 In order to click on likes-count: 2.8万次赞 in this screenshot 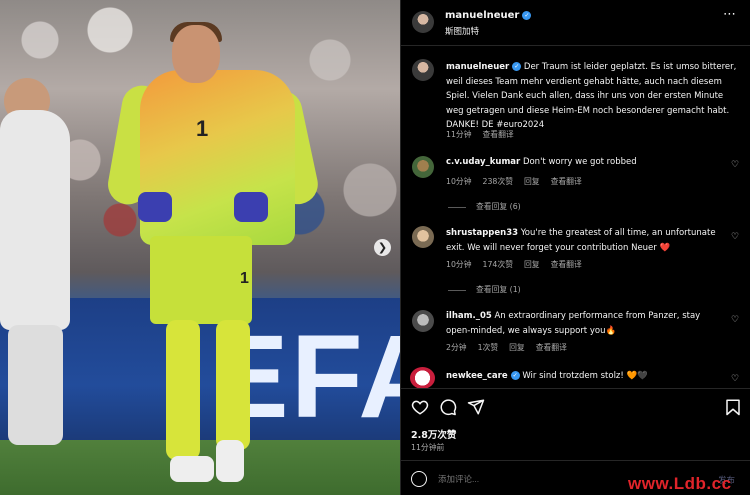, I will do `click(433, 434)`.